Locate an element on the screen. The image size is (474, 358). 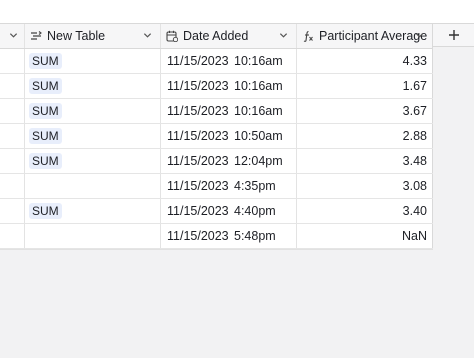
table-row: SUM 11/15/2023 4:40pm 3.40 is located at coordinates (216, 211).